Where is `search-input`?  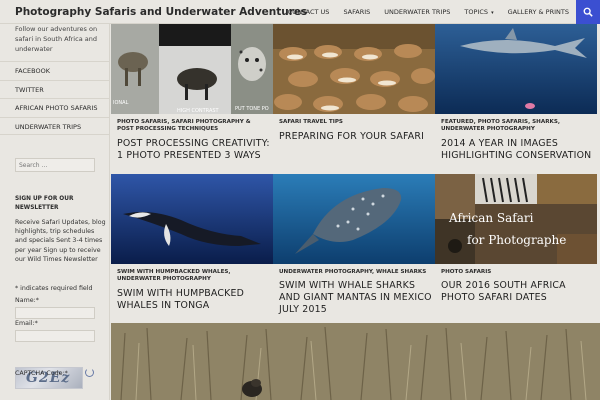
search-input is located at coordinates (55, 165).